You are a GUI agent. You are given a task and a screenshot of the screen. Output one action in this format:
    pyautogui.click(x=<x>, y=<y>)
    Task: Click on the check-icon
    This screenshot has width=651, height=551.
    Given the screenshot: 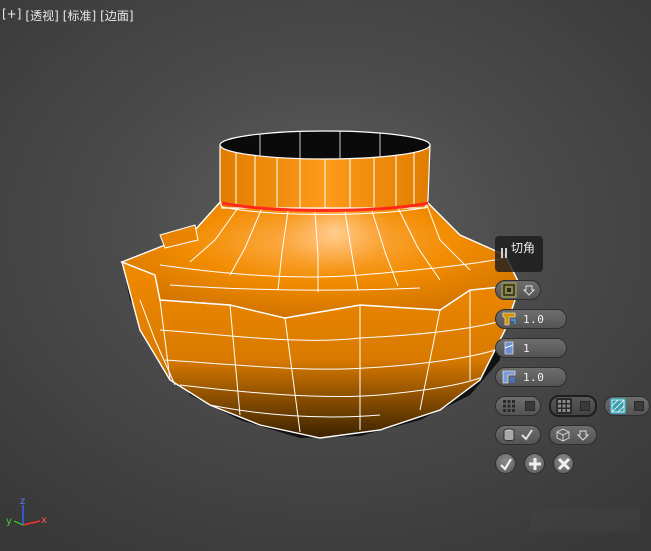 What is the action you would take?
    pyautogui.click(x=527, y=435)
    